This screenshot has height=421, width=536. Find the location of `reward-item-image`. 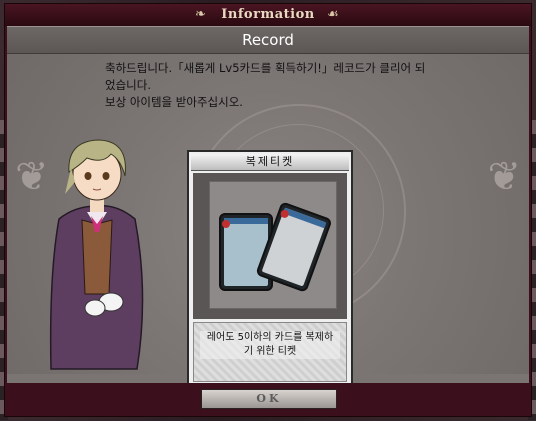

reward-item-image is located at coordinates (273, 245).